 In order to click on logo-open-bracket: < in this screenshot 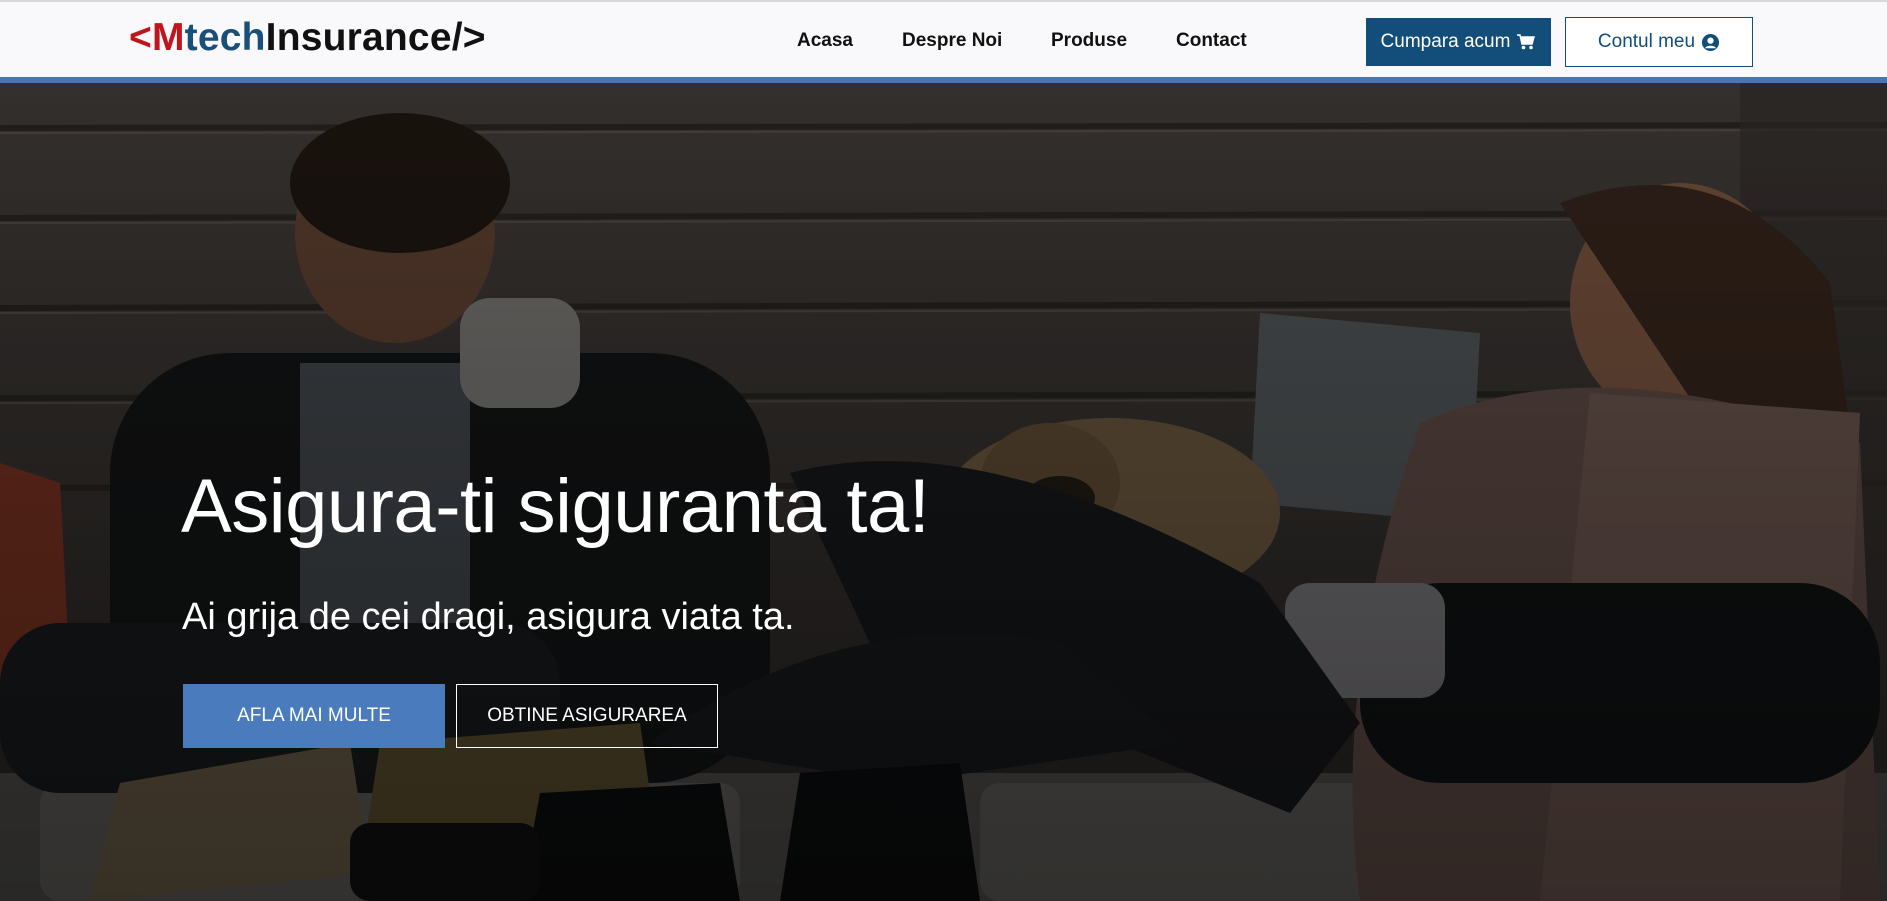, I will do `click(140, 37)`.